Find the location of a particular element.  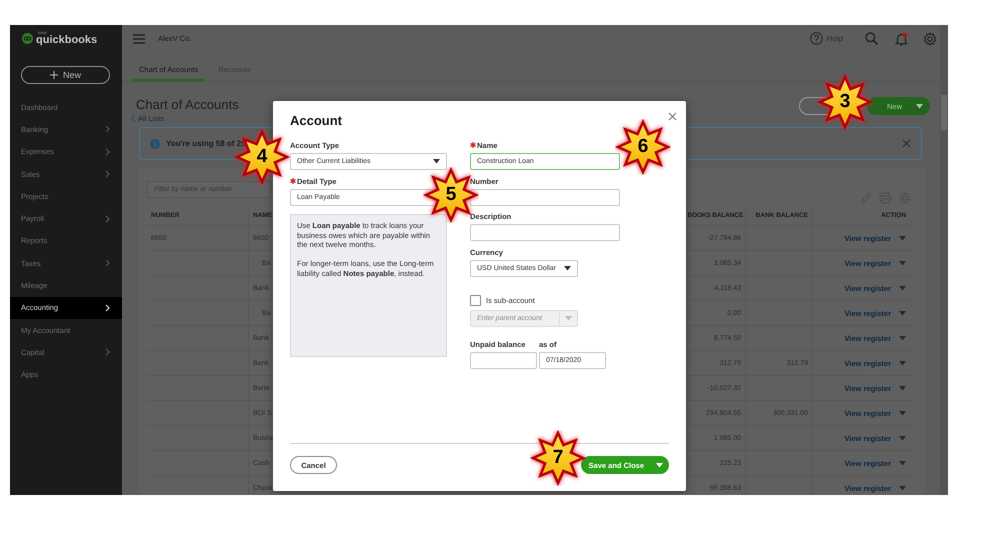

menu-icon is located at coordinates (139, 39).